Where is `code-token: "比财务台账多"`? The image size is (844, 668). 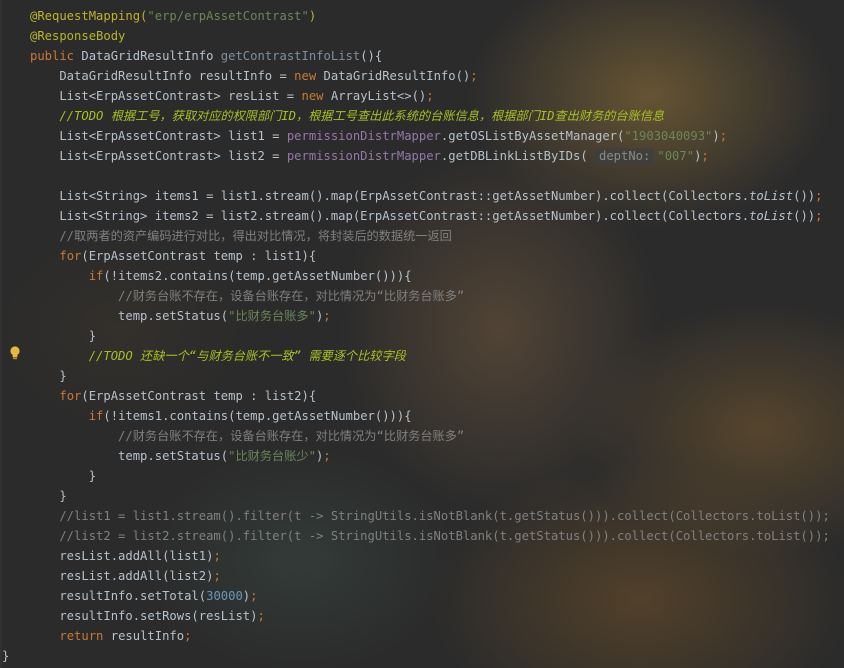
code-token: "比财务台账多" is located at coordinates (272, 316).